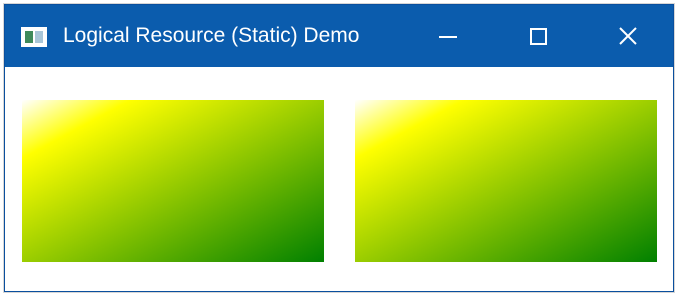  Describe the element at coordinates (29, 37) in the screenshot. I see `app-icon-left-pane` at that location.